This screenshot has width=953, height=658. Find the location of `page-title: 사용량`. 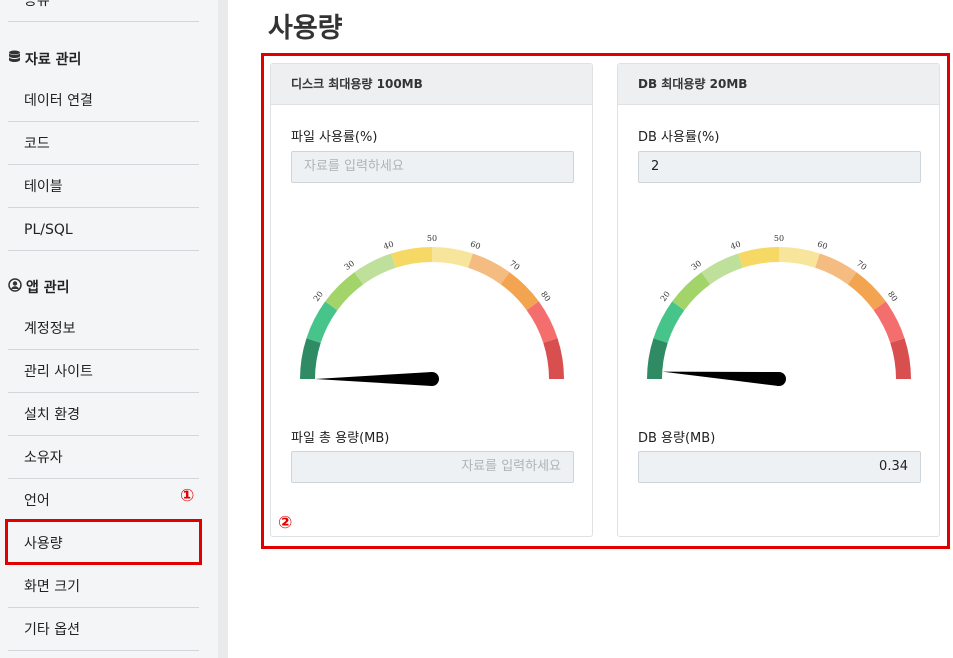

page-title: 사용량 is located at coordinates (305, 28).